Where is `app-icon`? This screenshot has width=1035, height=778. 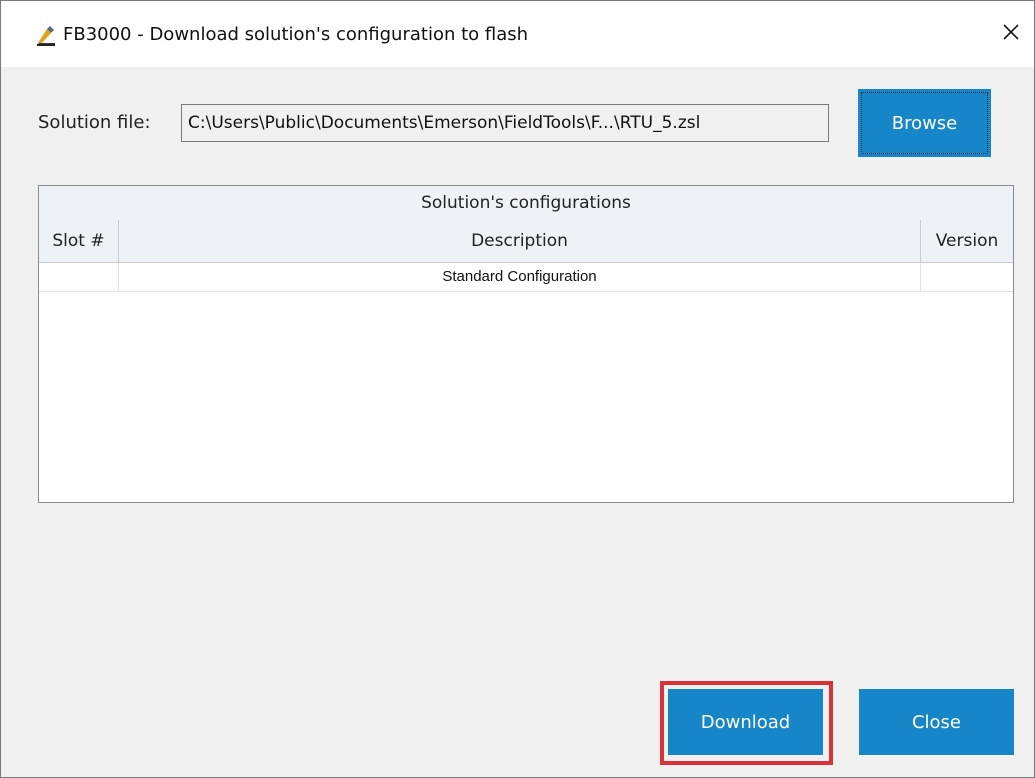 app-icon is located at coordinates (46, 36).